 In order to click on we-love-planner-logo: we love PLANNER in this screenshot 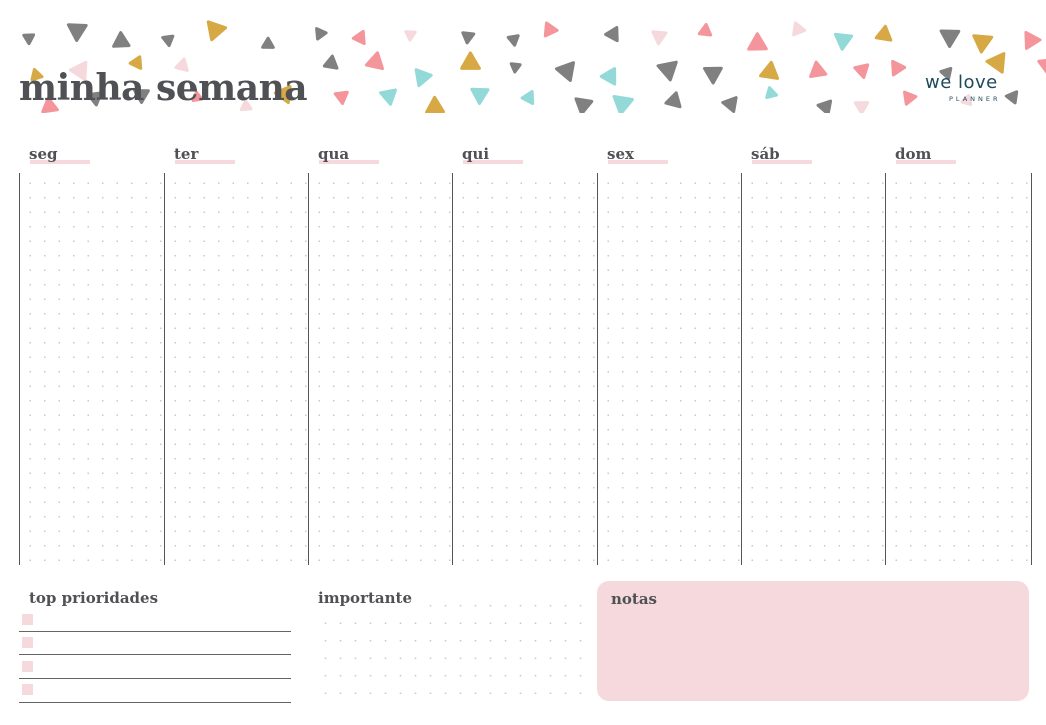, I will do `click(980, 89)`.